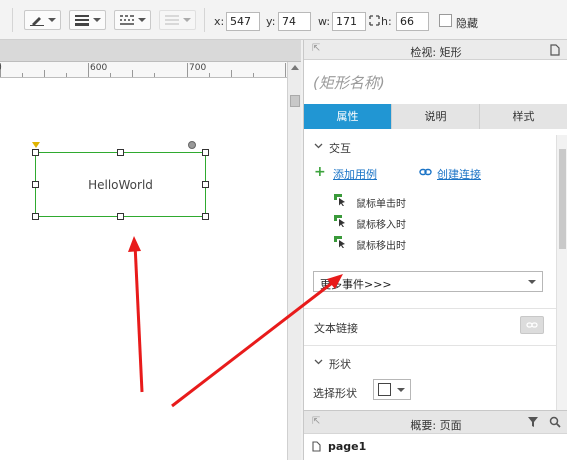 The width and height of the screenshot is (567, 460). I want to click on rectangle-shape-icon, so click(384, 389).